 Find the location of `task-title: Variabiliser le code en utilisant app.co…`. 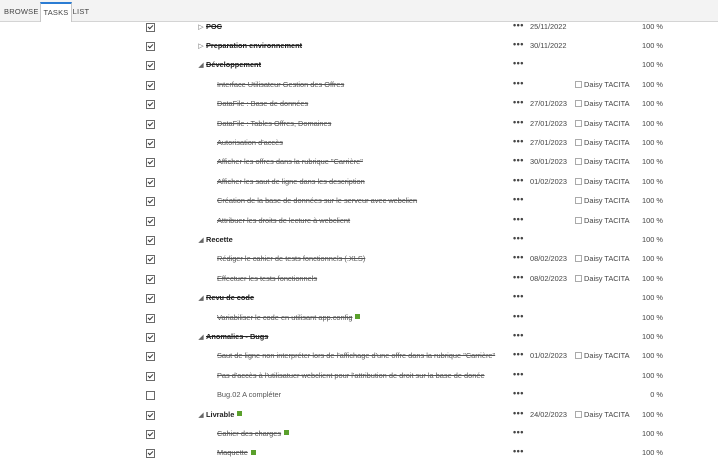

task-title: Variabiliser le code en utilisant app.co… is located at coordinates (289, 317).